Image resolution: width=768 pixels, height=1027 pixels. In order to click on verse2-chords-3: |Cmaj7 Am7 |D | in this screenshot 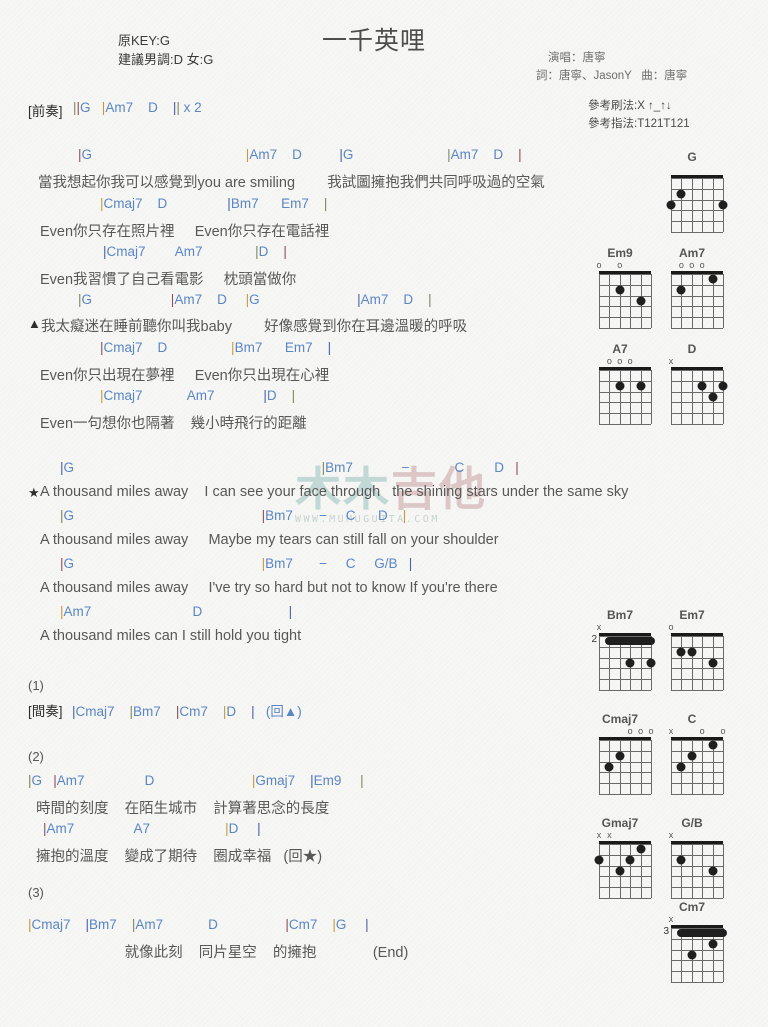, I will do `click(198, 395)`.